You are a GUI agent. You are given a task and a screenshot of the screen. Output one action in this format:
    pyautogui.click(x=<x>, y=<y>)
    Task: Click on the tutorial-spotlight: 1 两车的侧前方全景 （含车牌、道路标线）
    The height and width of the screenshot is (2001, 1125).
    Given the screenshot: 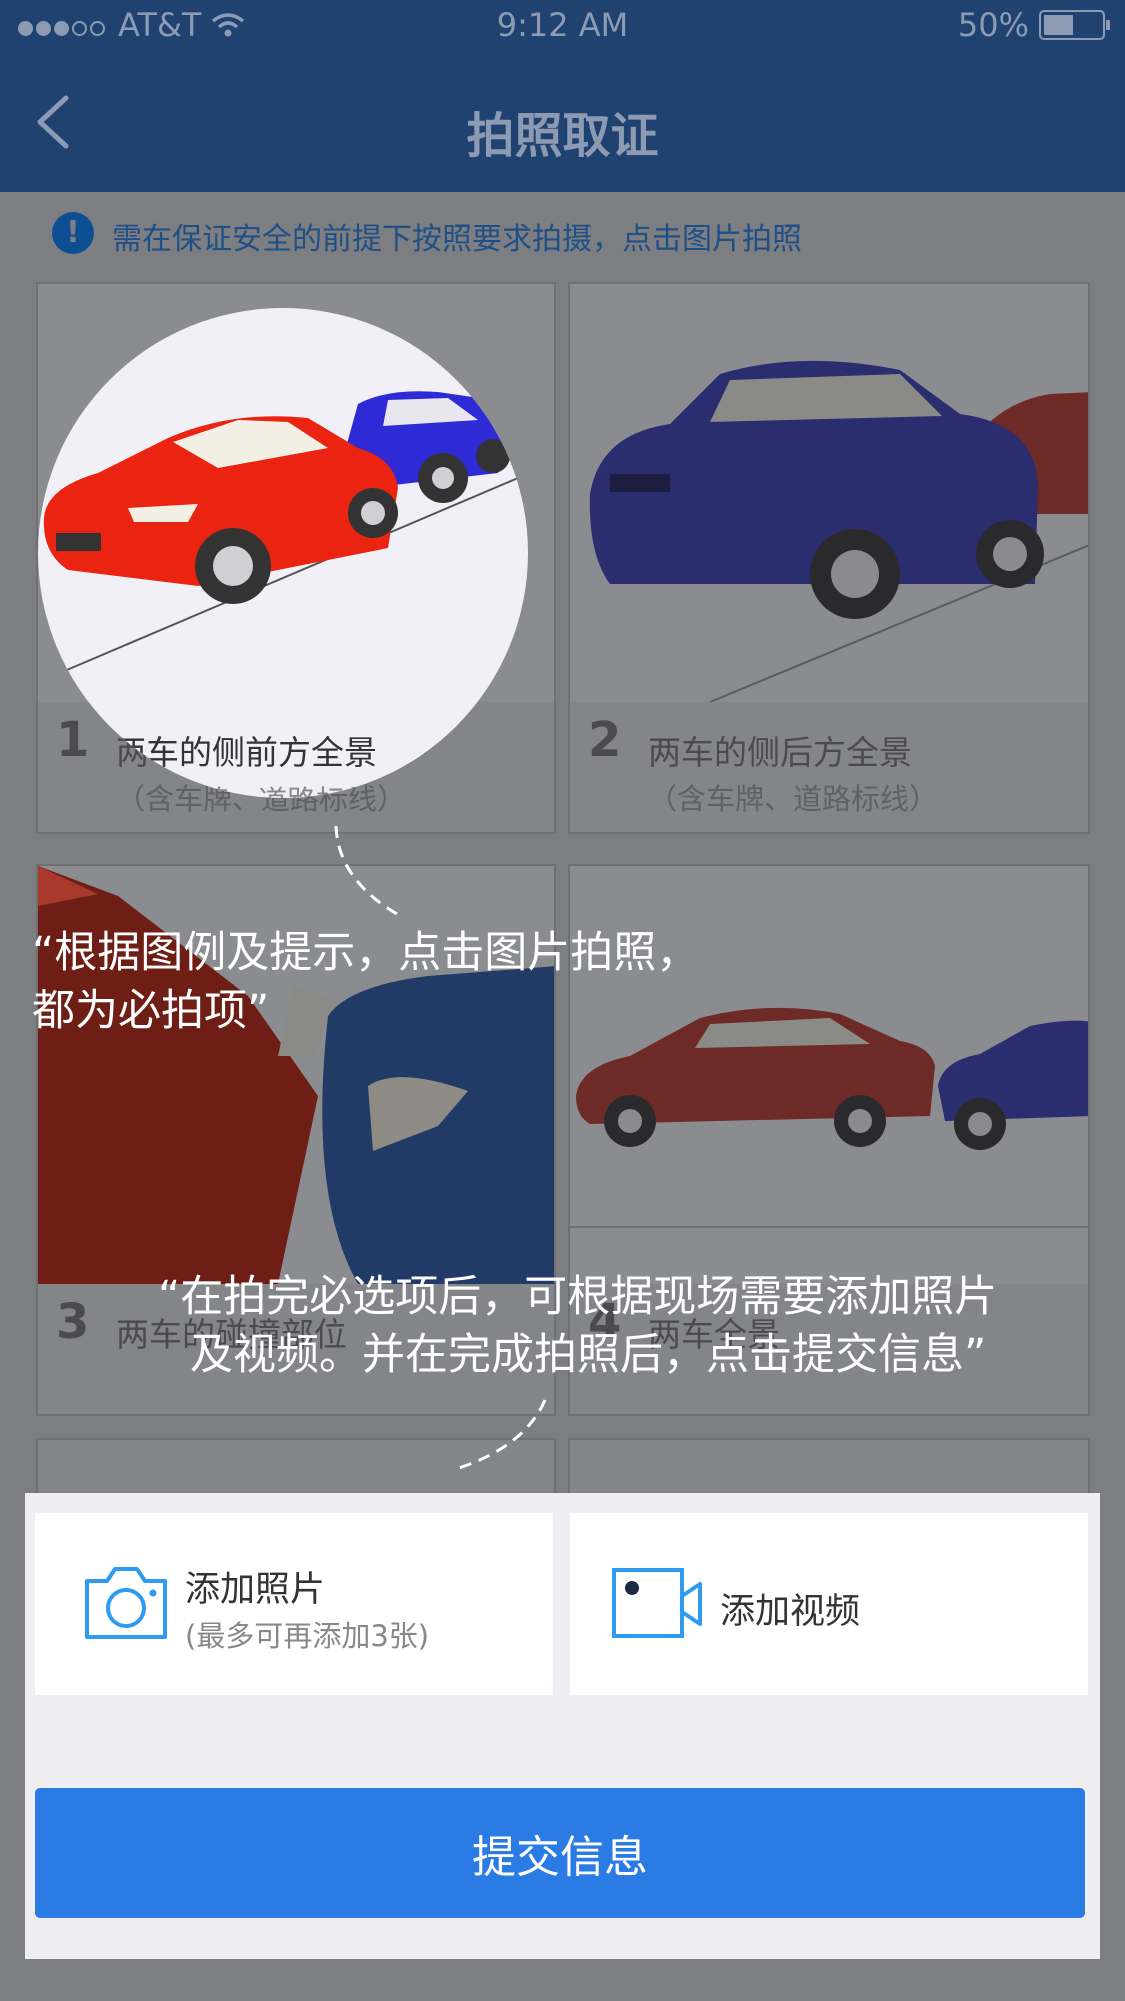 What is the action you would take?
    pyautogui.click(x=283, y=553)
    